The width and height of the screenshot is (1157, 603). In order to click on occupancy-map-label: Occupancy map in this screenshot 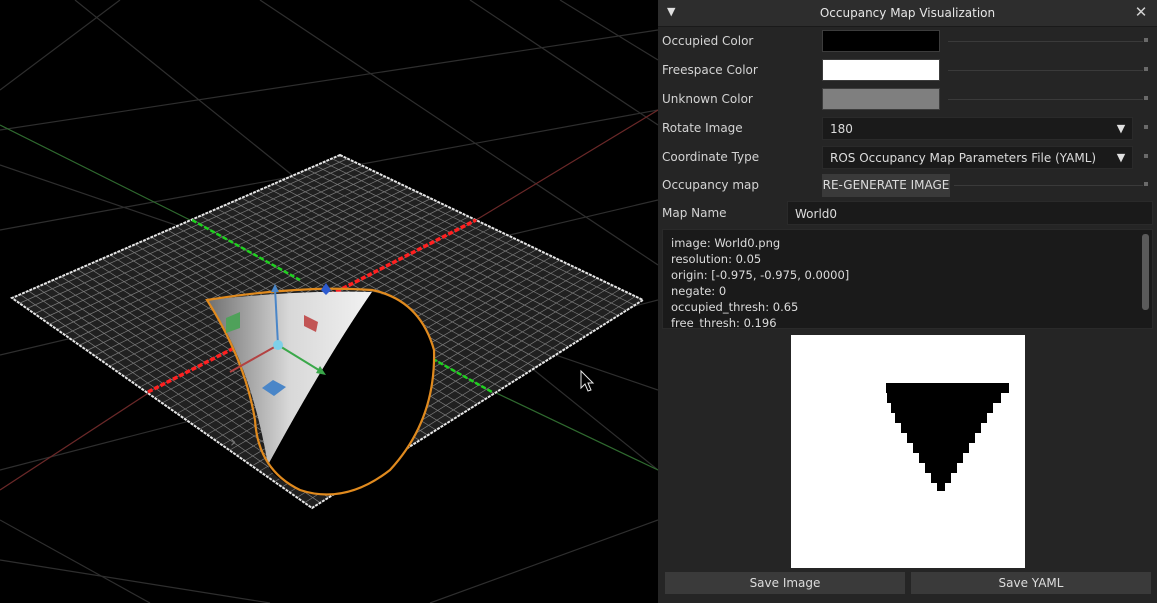, I will do `click(710, 185)`.